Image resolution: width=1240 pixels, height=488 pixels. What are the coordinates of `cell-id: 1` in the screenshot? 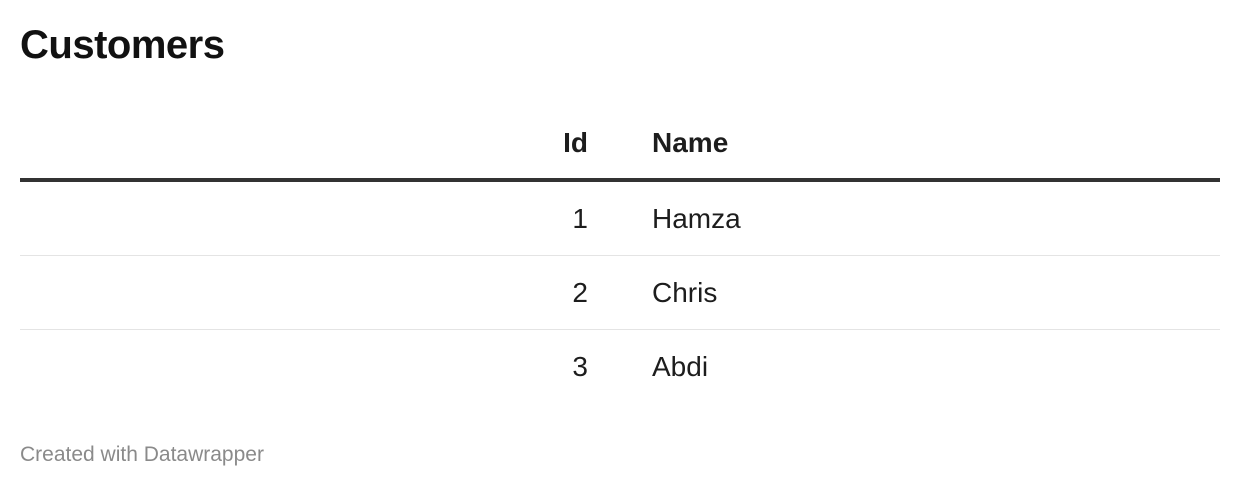 It's located at (304, 218).